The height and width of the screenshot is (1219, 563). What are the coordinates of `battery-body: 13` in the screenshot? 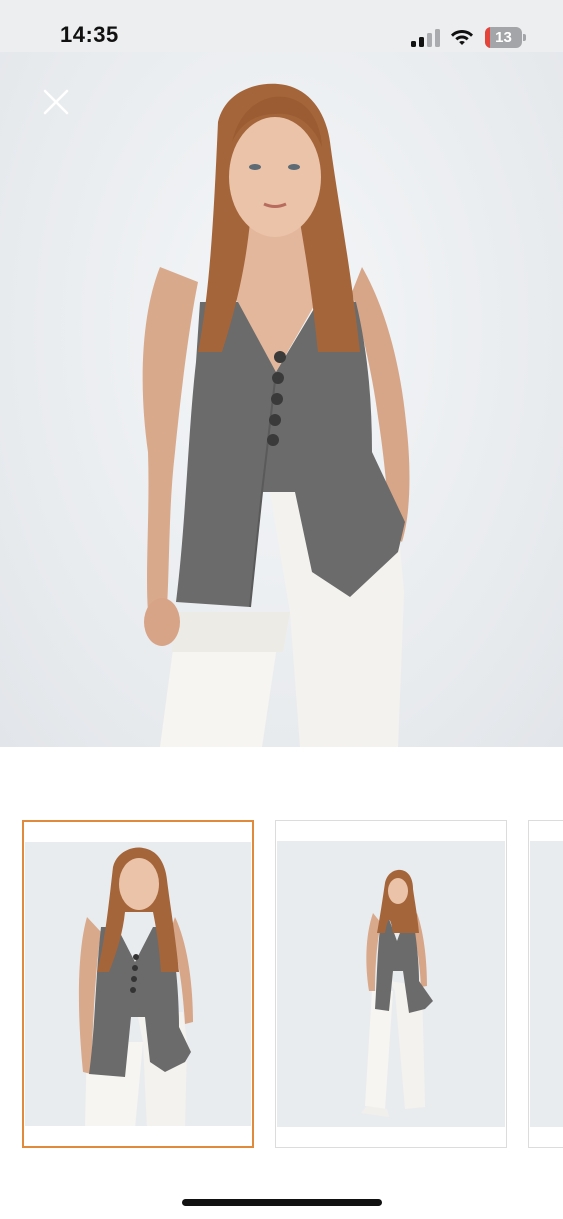 It's located at (503, 37).